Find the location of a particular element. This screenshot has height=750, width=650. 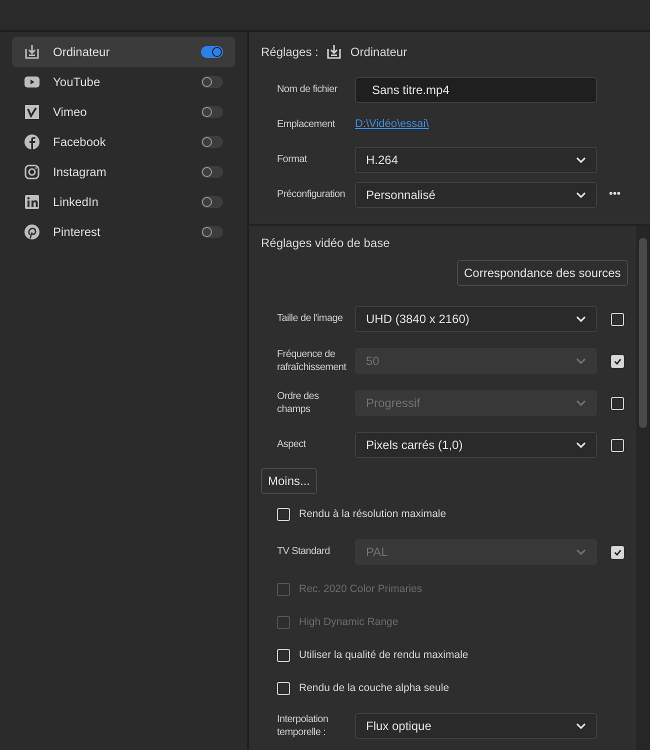

field-label: Fréquence de rafraîchissement is located at coordinates (312, 361).